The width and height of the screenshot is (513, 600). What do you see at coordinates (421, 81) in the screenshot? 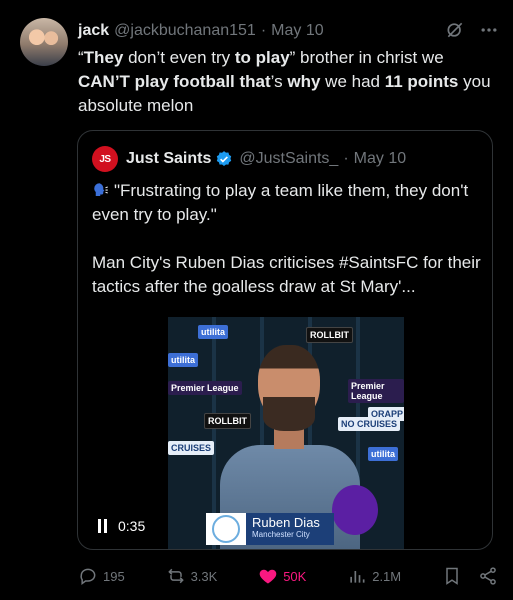
I see `tweet-text-segment: 11 points` at bounding box center [421, 81].